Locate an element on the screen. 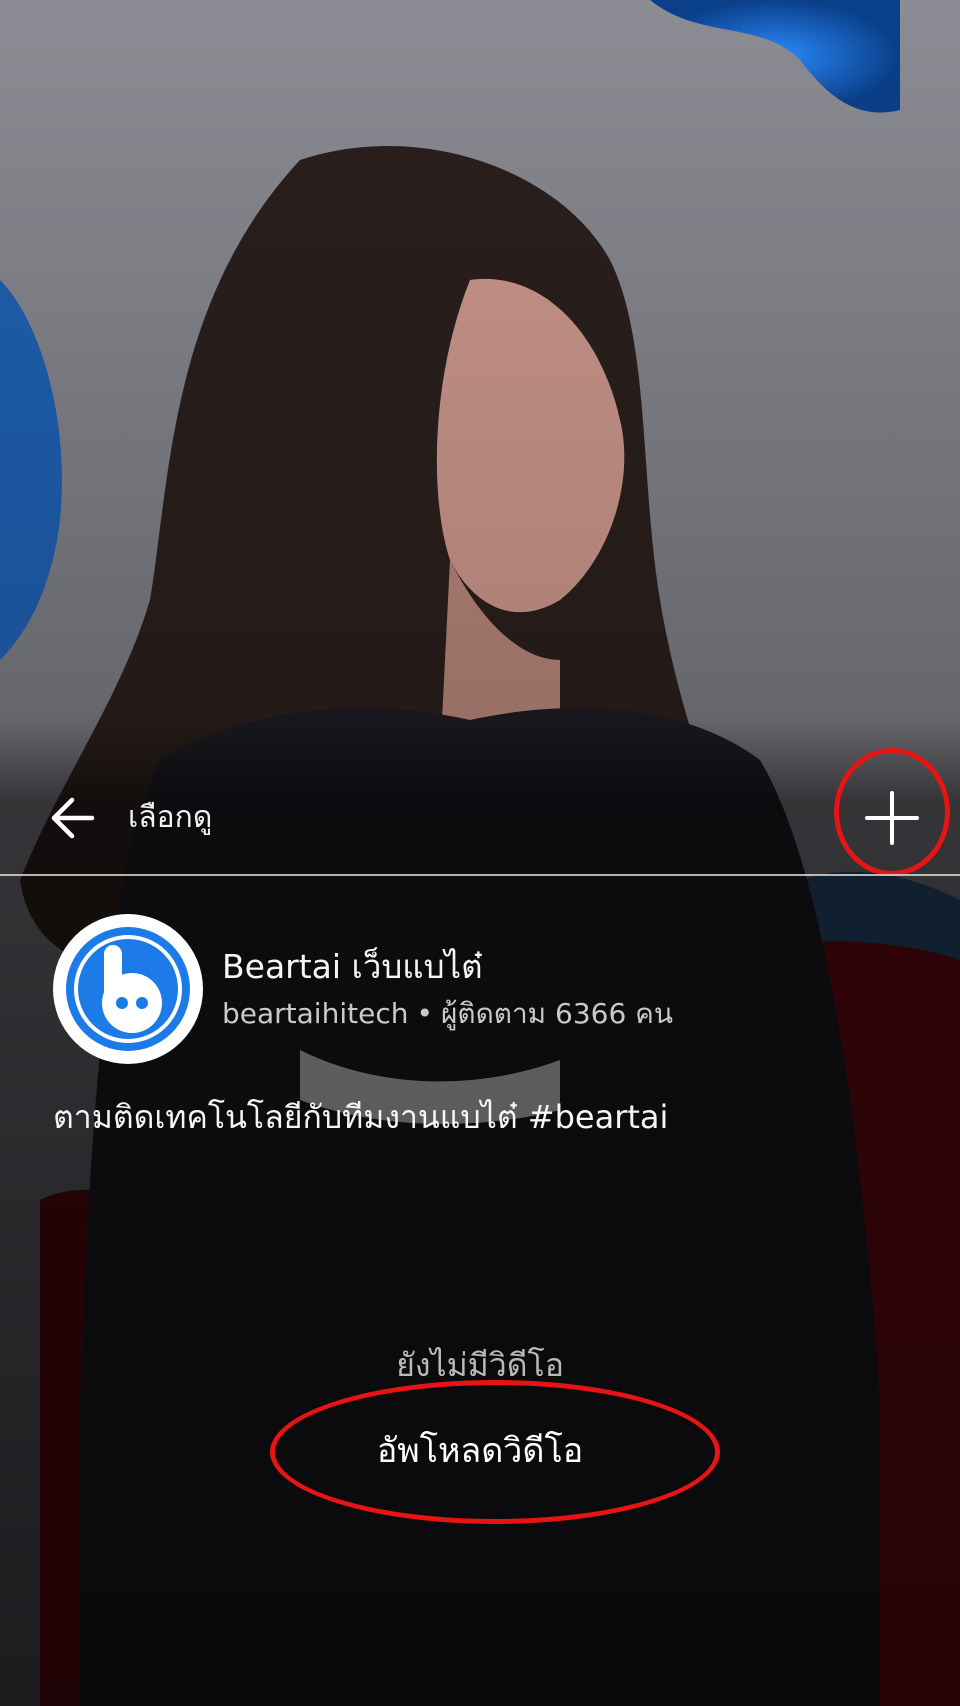  back-button is located at coordinates (72, 818).